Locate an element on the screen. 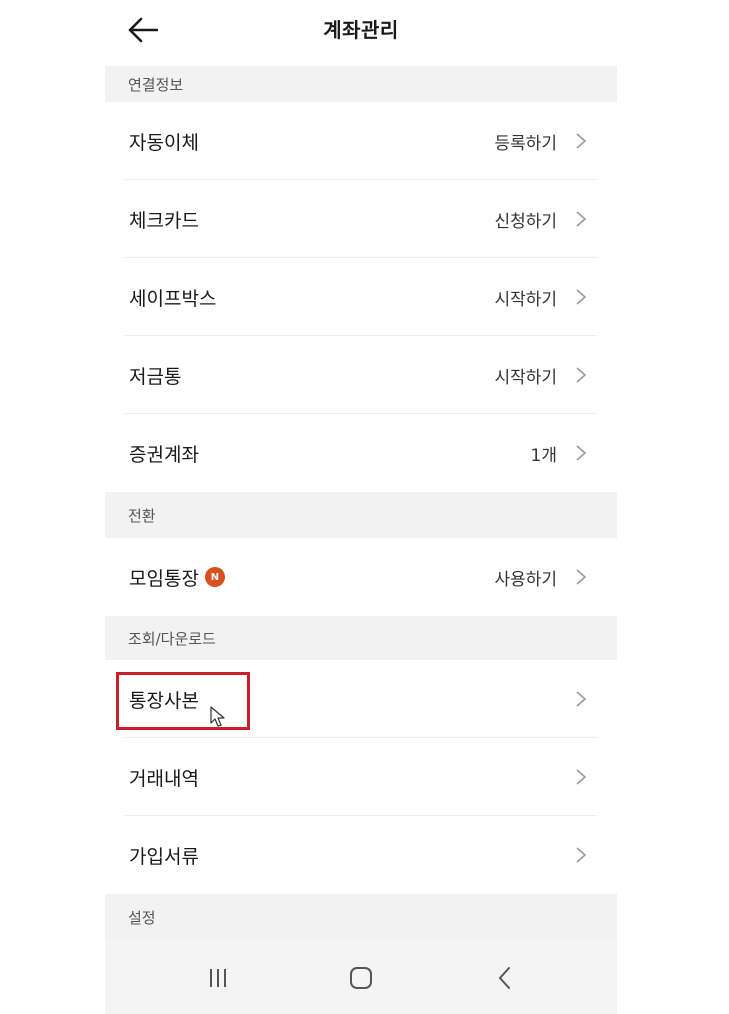 The width and height of the screenshot is (729, 1014). system-nav-bar is located at coordinates (361, 977).